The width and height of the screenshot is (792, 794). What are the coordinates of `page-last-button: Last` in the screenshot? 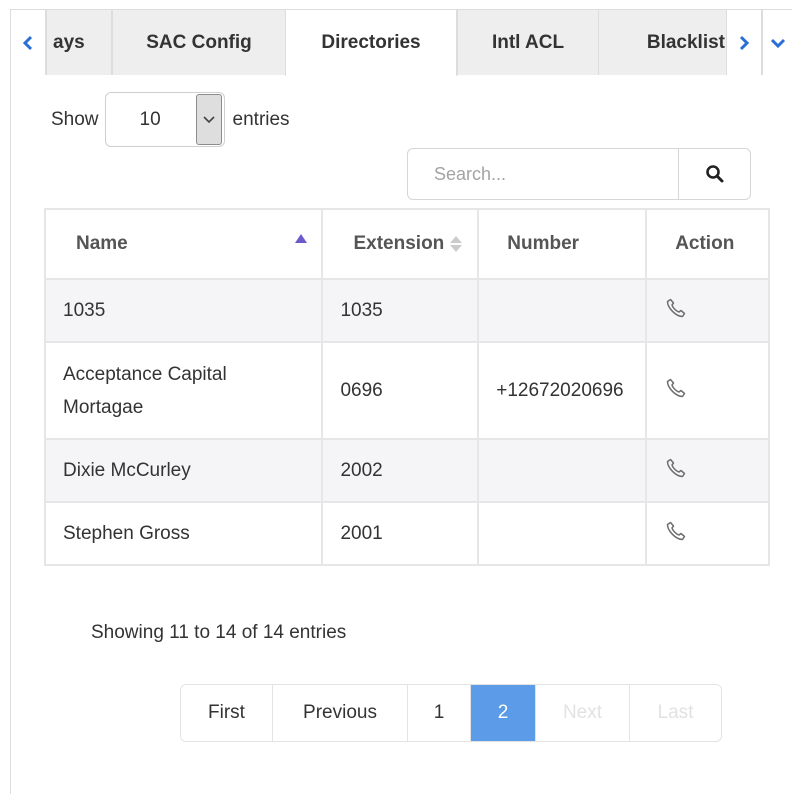 It's located at (675, 713).